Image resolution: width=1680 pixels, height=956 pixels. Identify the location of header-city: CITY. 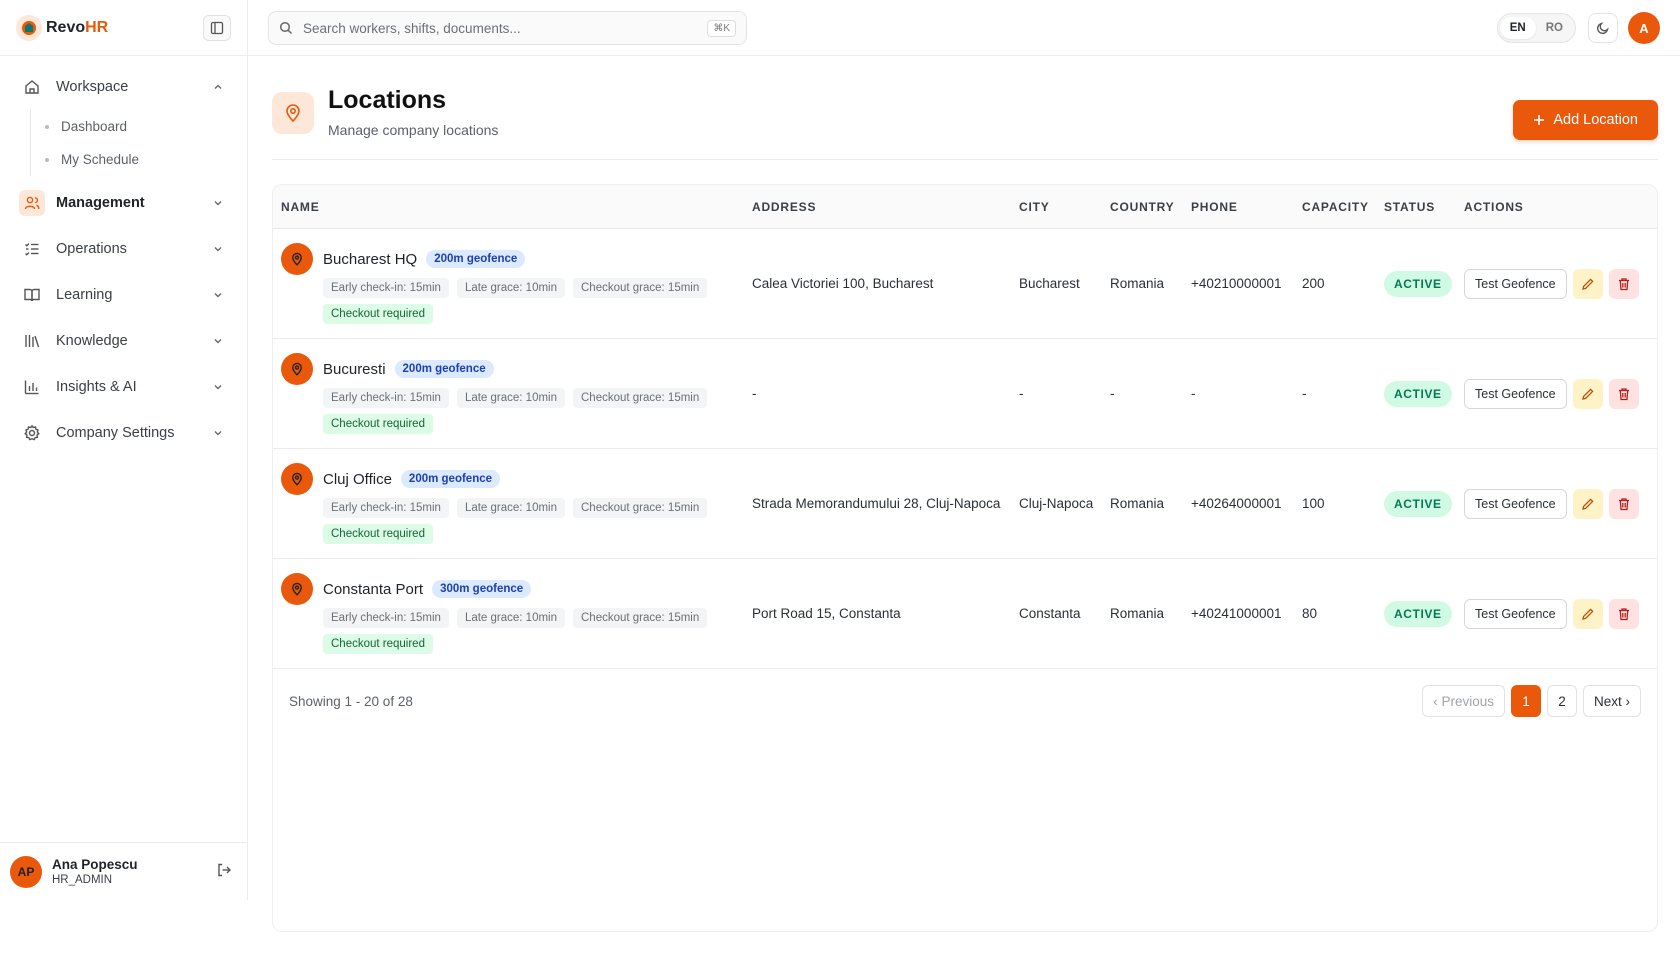
(1064, 207).